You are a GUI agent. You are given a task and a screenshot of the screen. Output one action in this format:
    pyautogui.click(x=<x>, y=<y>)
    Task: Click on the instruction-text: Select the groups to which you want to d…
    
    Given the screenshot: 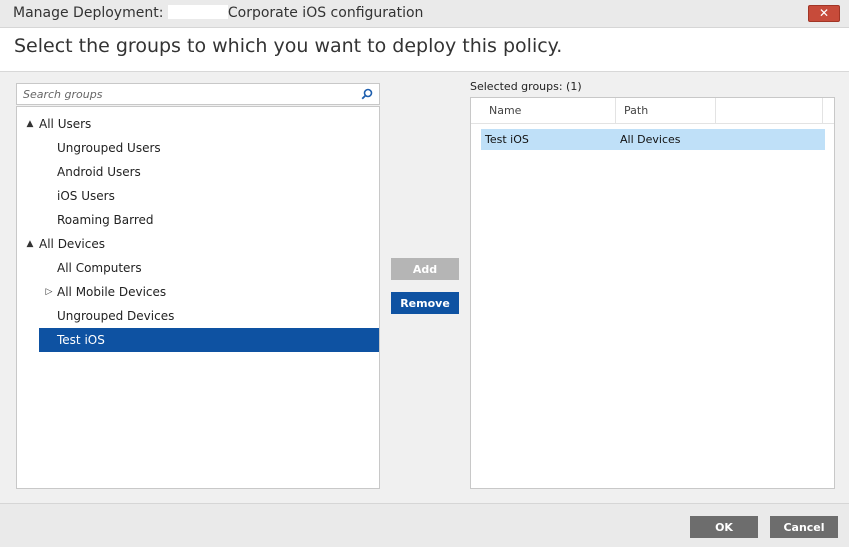 What is the action you would take?
    pyautogui.click(x=288, y=46)
    